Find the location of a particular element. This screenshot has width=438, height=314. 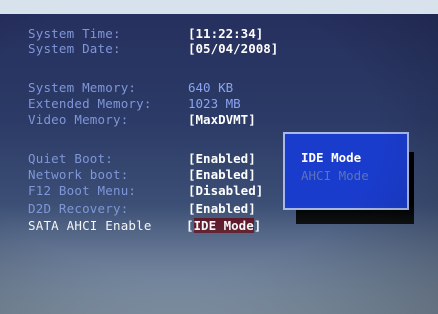

system-date-label: System Date: is located at coordinates (74, 48).